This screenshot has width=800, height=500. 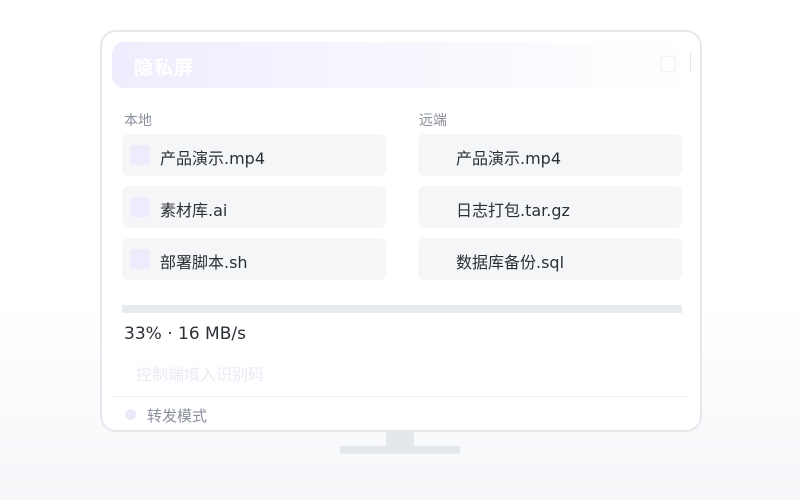 I want to click on page-title: 隐私屏, so click(x=164, y=68).